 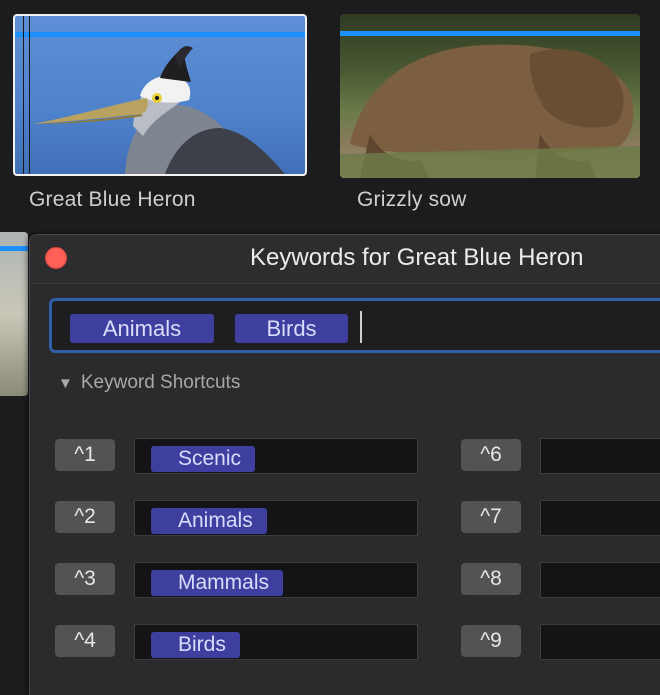 What do you see at coordinates (29, 95) in the screenshot?
I see `playhead-line` at bounding box center [29, 95].